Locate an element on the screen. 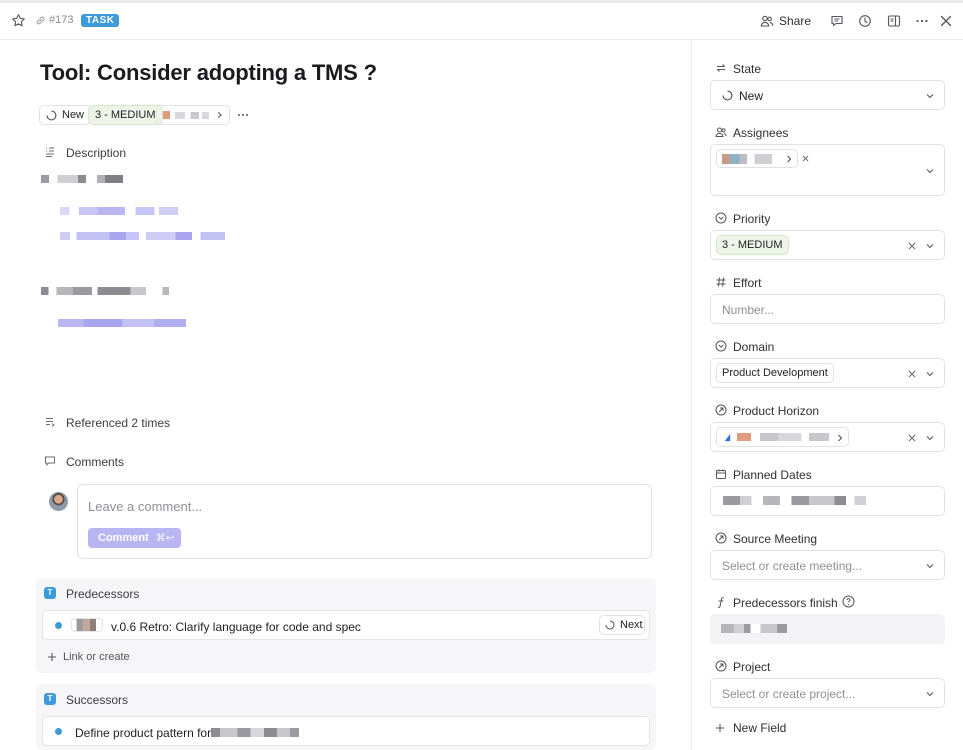 This screenshot has width=963, height=750. horizon-logo-icon is located at coordinates (727, 437).